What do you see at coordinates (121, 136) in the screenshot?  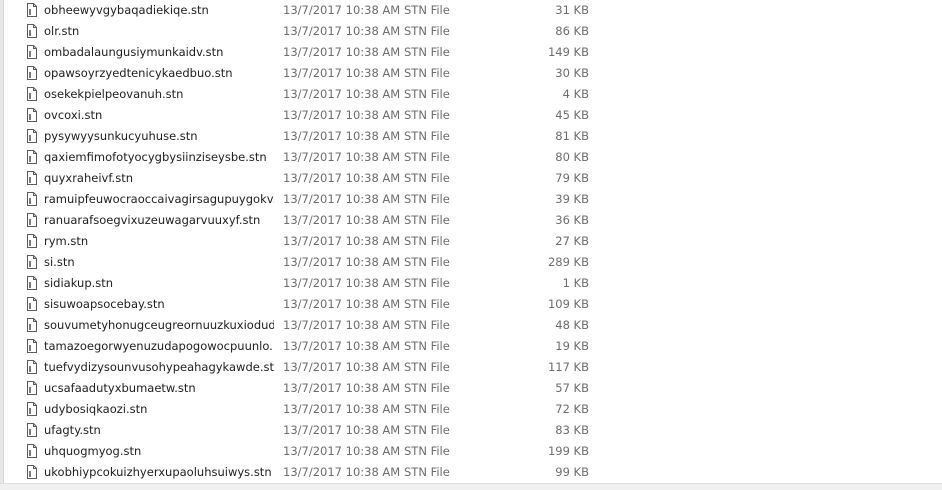 I see `file-name: pysywyysunkucyuhuse.stn` at bounding box center [121, 136].